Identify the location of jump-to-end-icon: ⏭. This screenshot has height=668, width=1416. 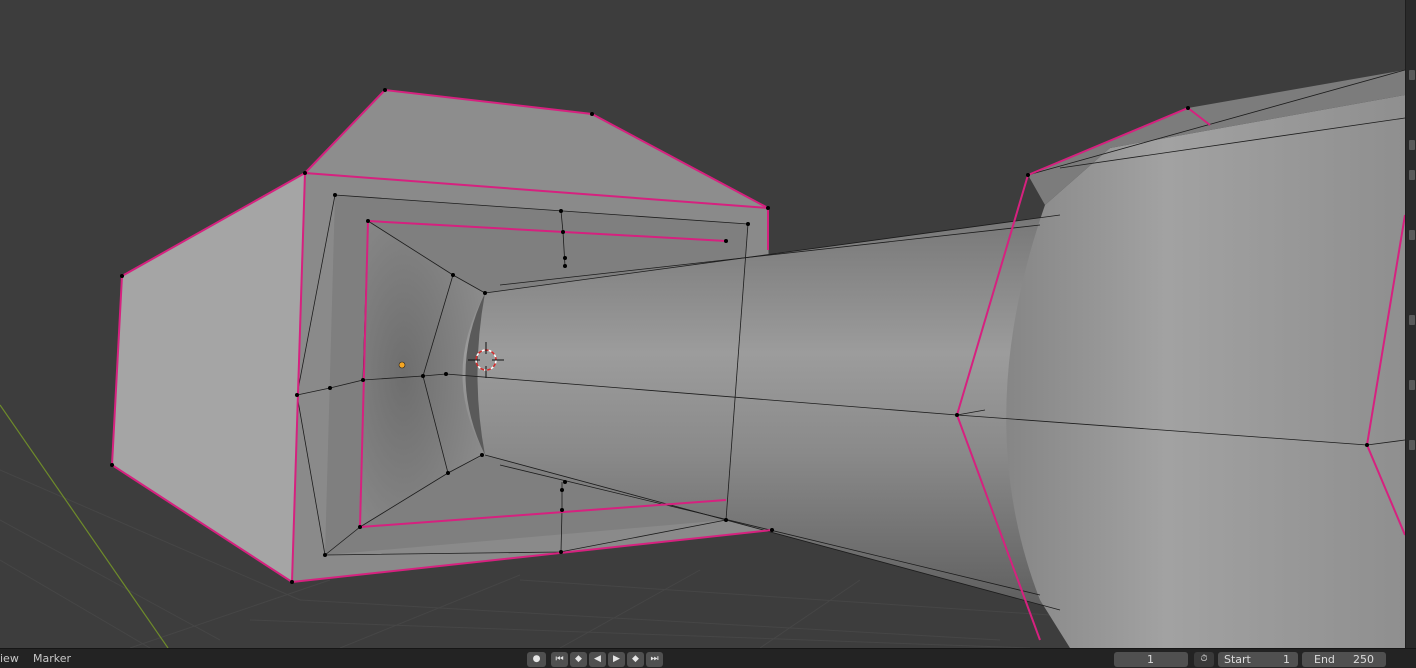
(654, 659).